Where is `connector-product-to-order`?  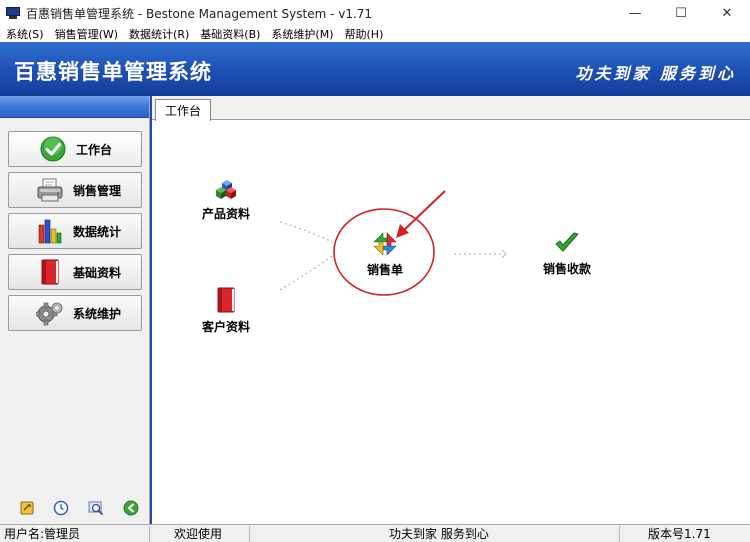
connector-product-to-order is located at coordinates (306, 232).